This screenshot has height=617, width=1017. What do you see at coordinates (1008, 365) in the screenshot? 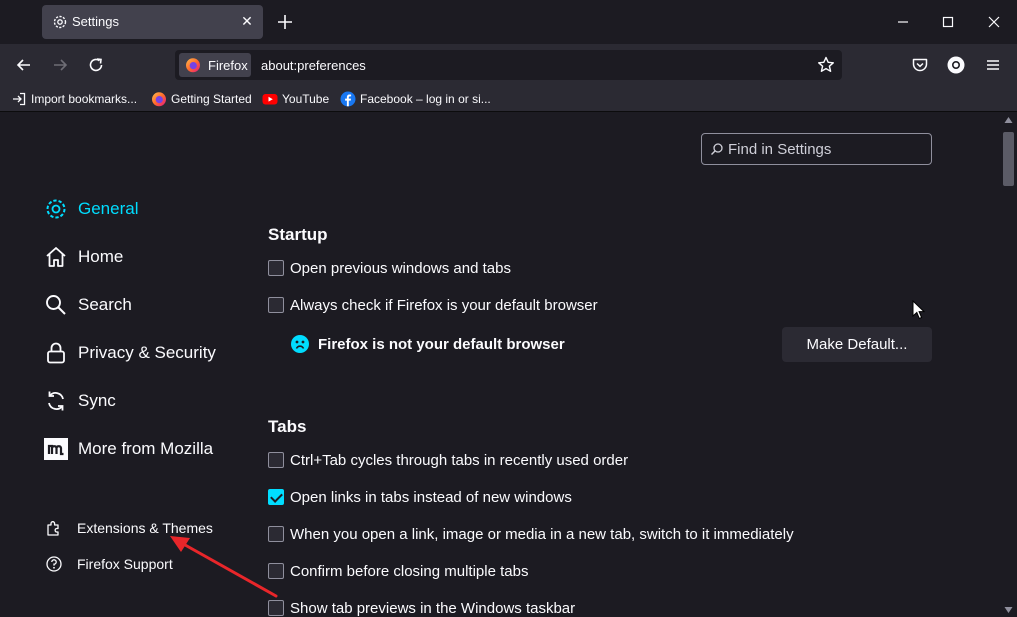
I see `scrollbar` at bounding box center [1008, 365].